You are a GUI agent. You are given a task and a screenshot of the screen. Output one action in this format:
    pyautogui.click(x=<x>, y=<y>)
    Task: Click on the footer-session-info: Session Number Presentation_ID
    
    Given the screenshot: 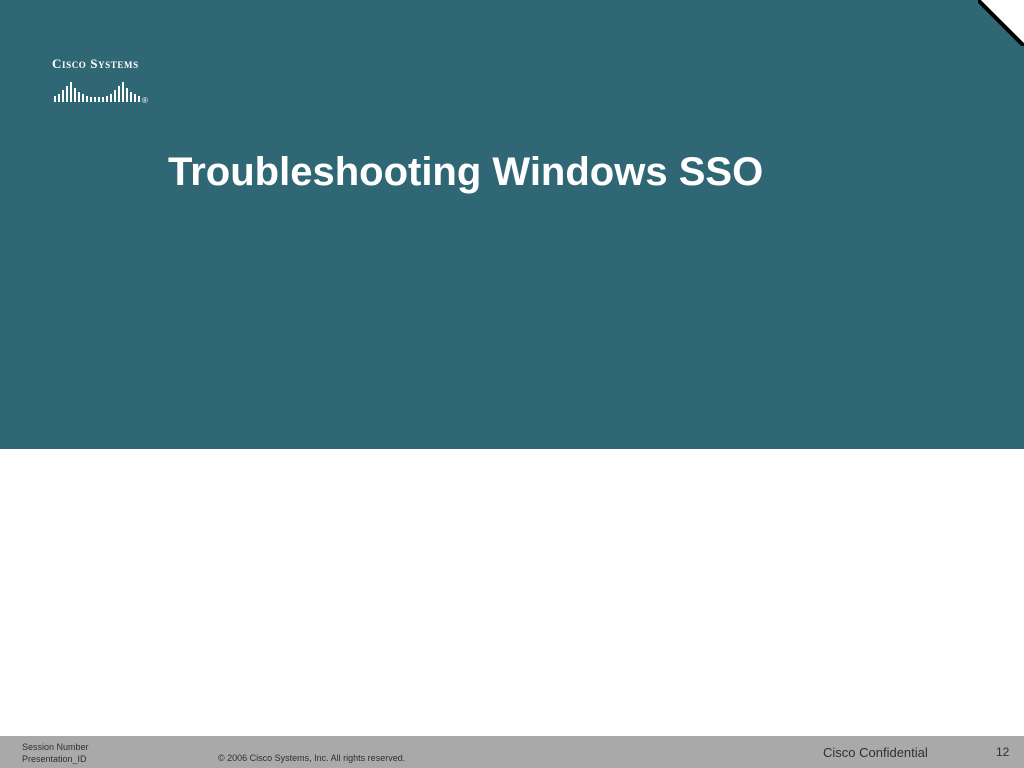 What is the action you would take?
    pyautogui.click(x=55, y=753)
    